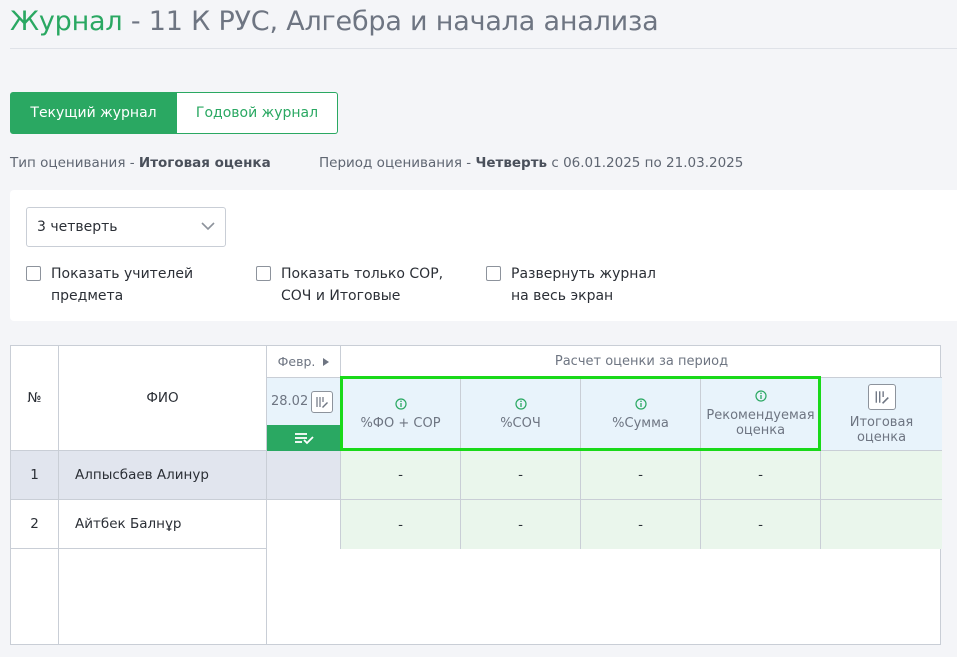  What do you see at coordinates (35, 475) in the screenshot?
I see `row-number: 1` at bounding box center [35, 475].